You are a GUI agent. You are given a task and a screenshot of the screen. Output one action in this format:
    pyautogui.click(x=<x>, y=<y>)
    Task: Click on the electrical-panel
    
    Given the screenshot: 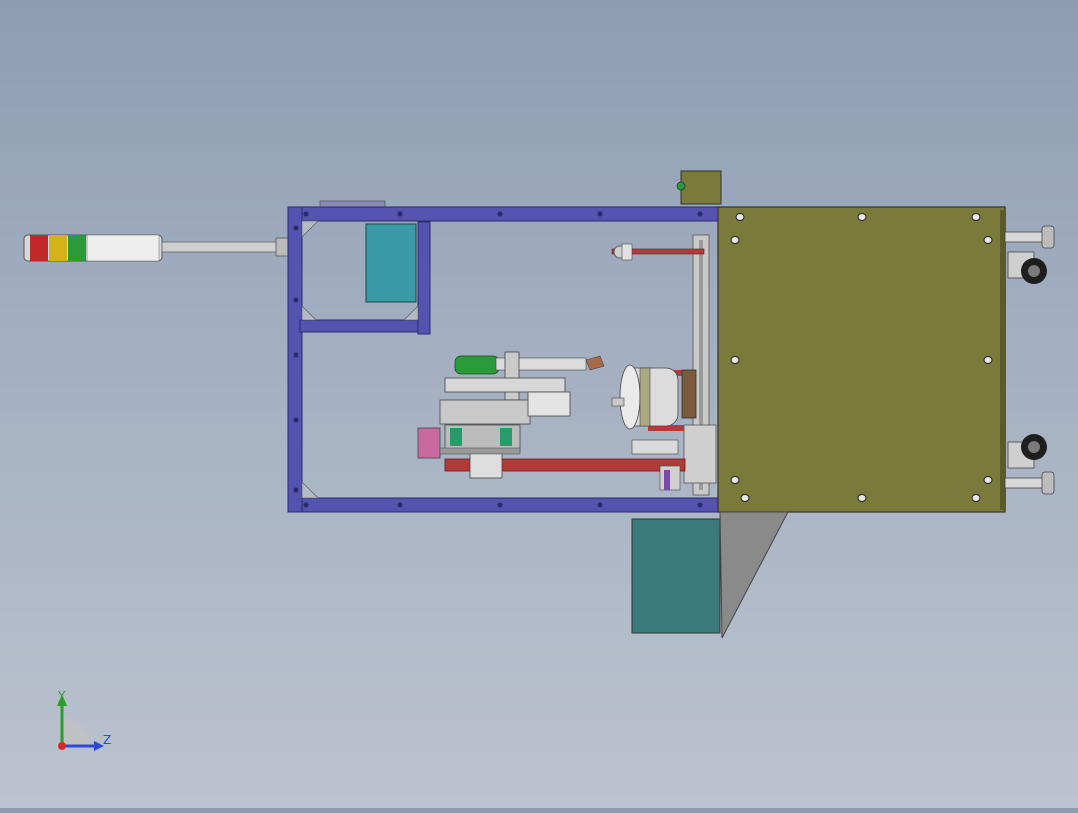 What is the action you would take?
    pyautogui.click(x=391, y=263)
    